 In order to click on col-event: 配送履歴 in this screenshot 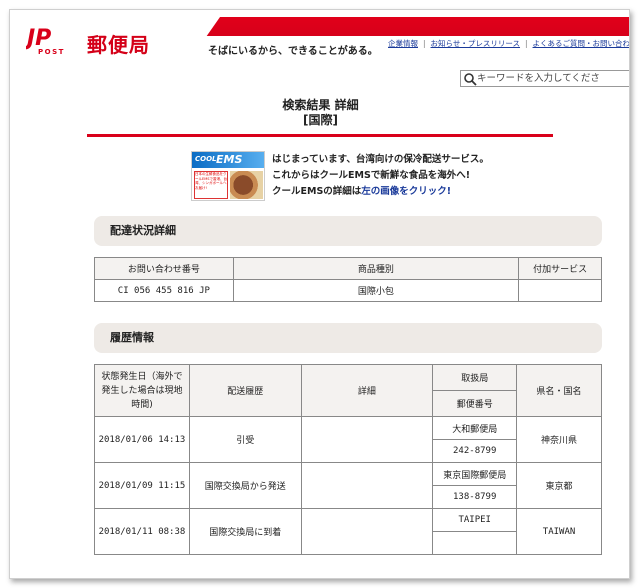, I will do `click(245, 390)`.